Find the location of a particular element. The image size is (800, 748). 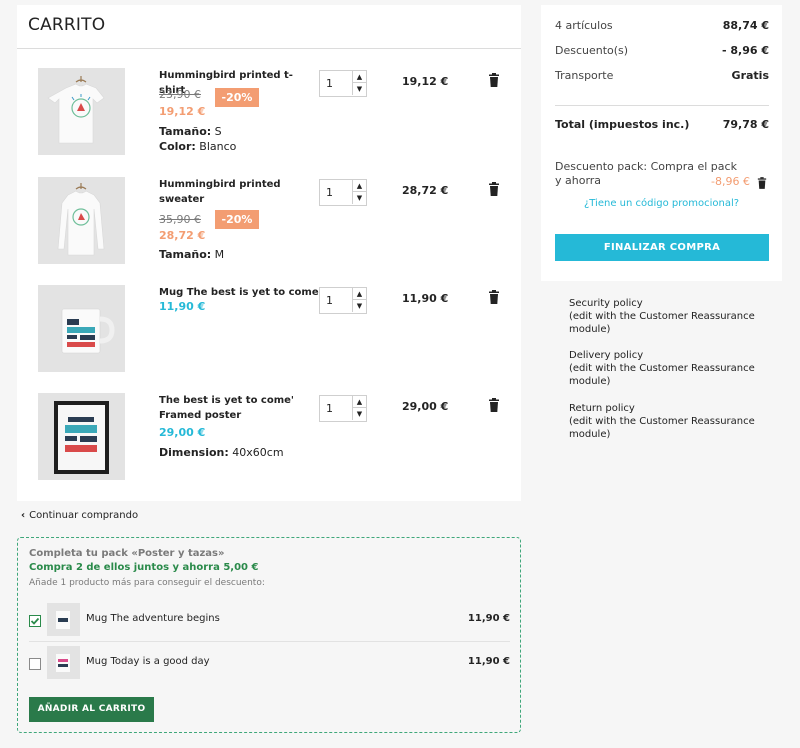

pack-product-name: Mug The adventure begins is located at coordinates (153, 618).